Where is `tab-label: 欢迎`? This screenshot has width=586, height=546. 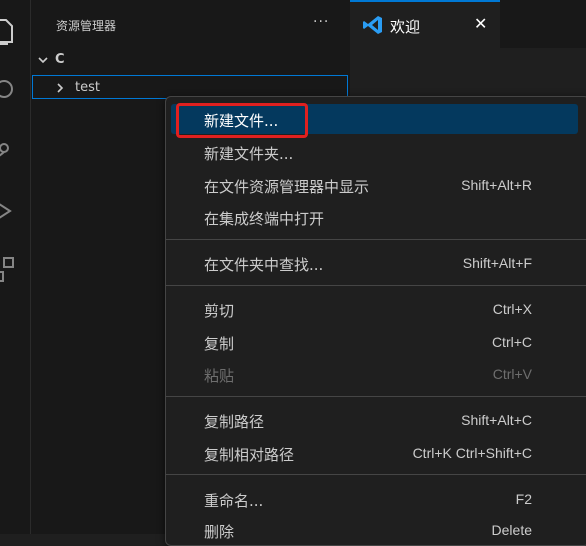 tab-label: 欢迎 is located at coordinates (405, 27).